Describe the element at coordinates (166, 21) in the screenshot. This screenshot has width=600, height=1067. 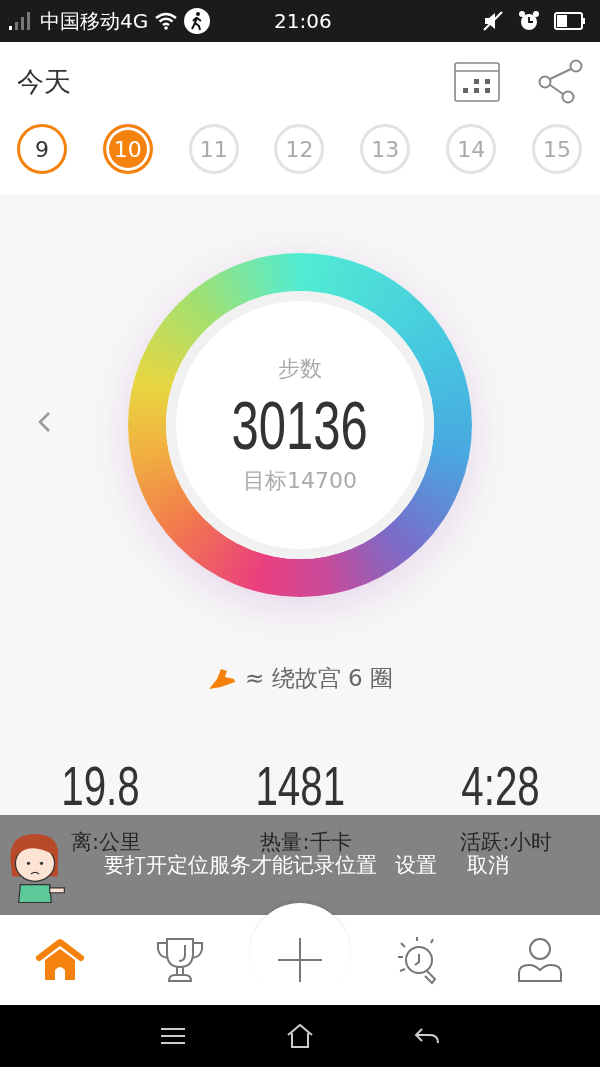
I see `wifi-icon` at that location.